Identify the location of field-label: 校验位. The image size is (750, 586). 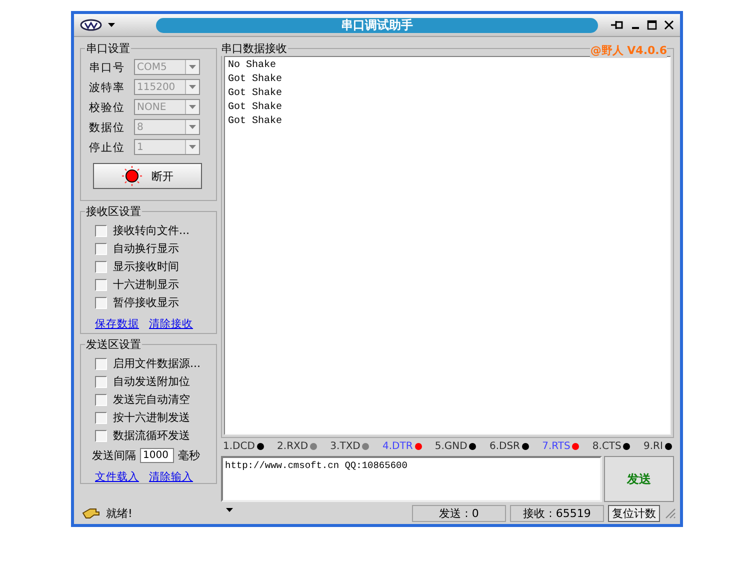
(107, 107).